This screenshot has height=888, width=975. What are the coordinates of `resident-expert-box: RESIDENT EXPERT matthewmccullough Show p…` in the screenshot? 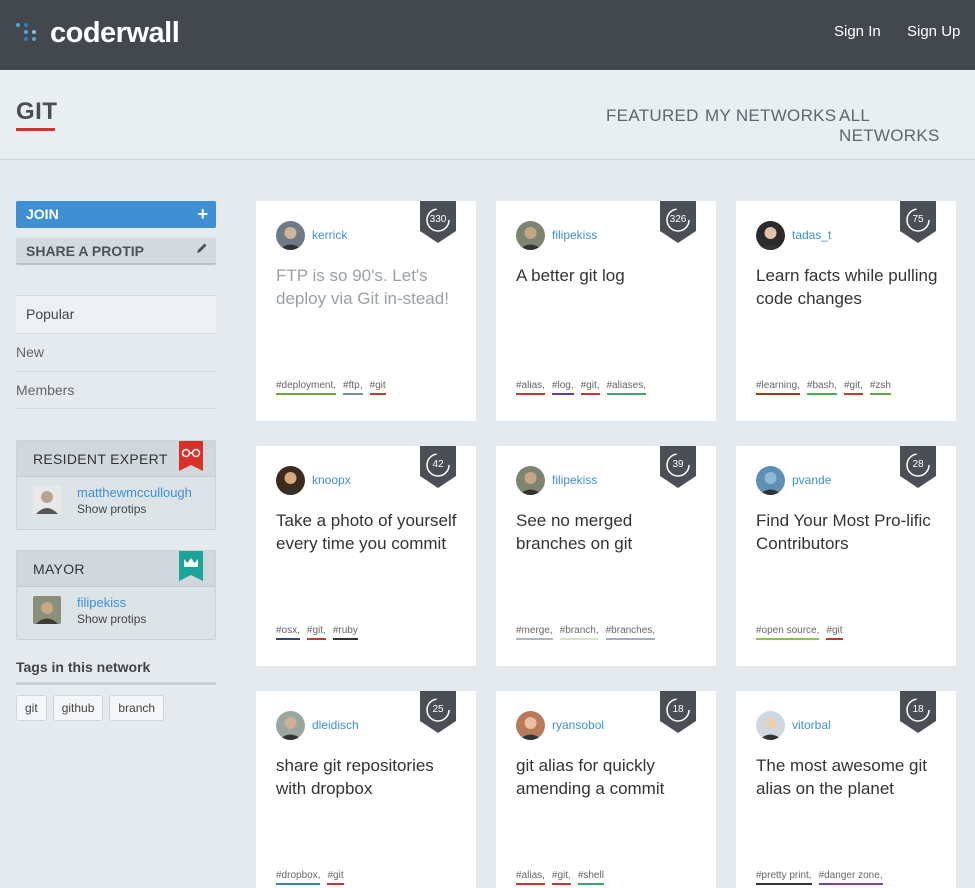 It's located at (116, 485).